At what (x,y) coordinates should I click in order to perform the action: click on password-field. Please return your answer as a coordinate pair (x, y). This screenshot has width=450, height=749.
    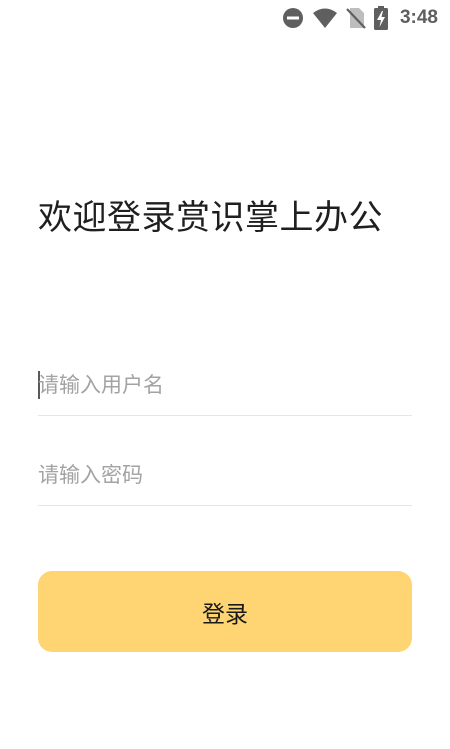
    Looking at the image, I should click on (225, 476).